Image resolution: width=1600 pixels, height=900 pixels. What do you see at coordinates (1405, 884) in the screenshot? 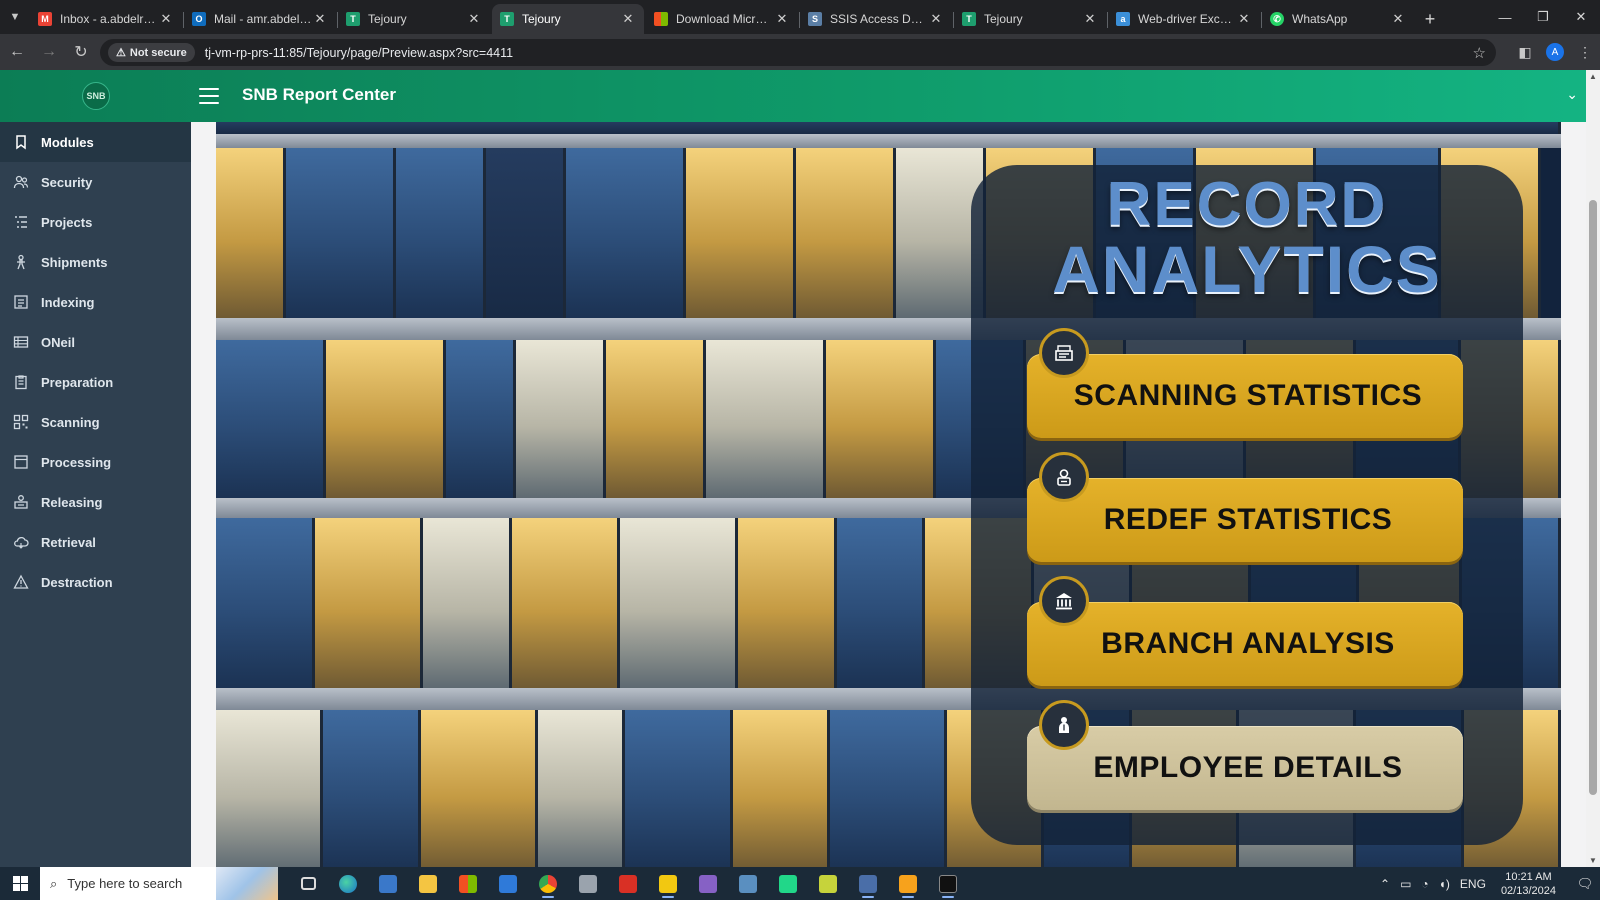
I see `network-icon: ▭` at bounding box center [1405, 884].